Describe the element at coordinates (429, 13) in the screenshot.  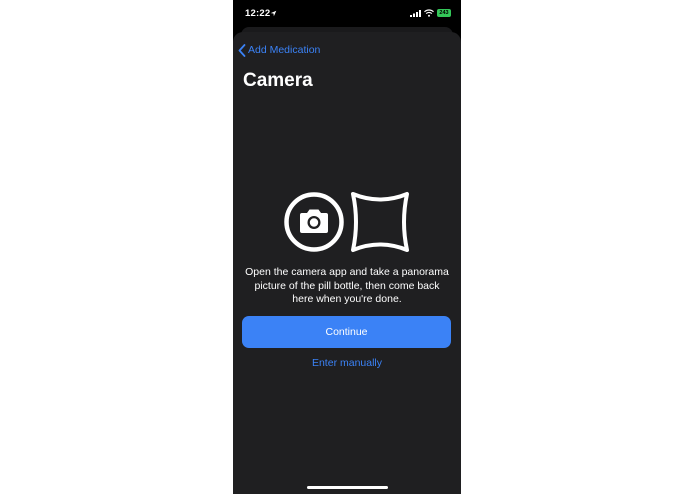
I see `wifi-icon` at that location.